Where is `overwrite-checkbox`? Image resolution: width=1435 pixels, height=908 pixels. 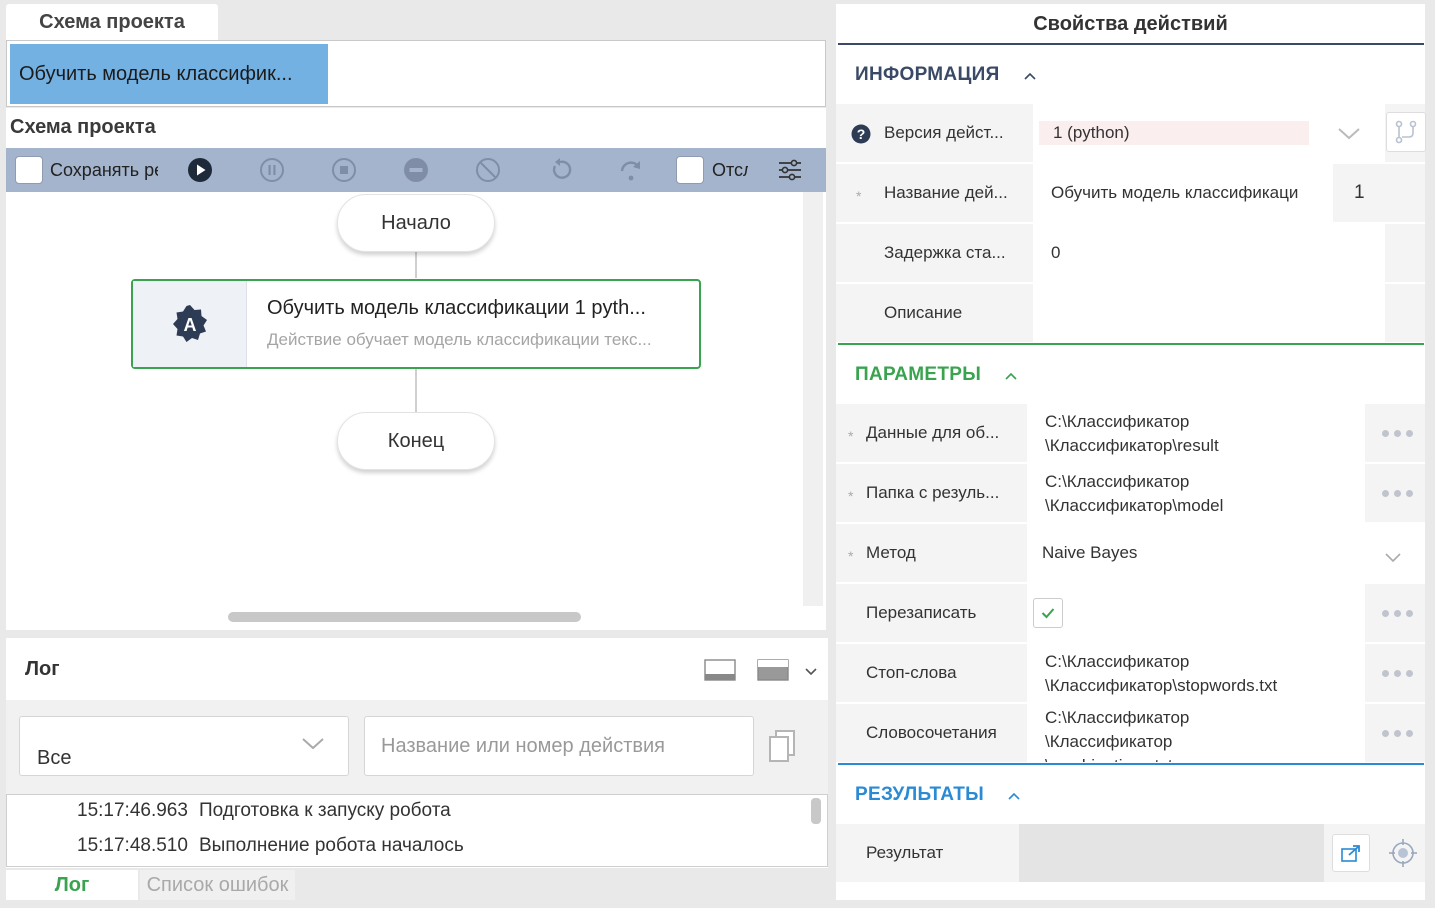 overwrite-checkbox is located at coordinates (1048, 613).